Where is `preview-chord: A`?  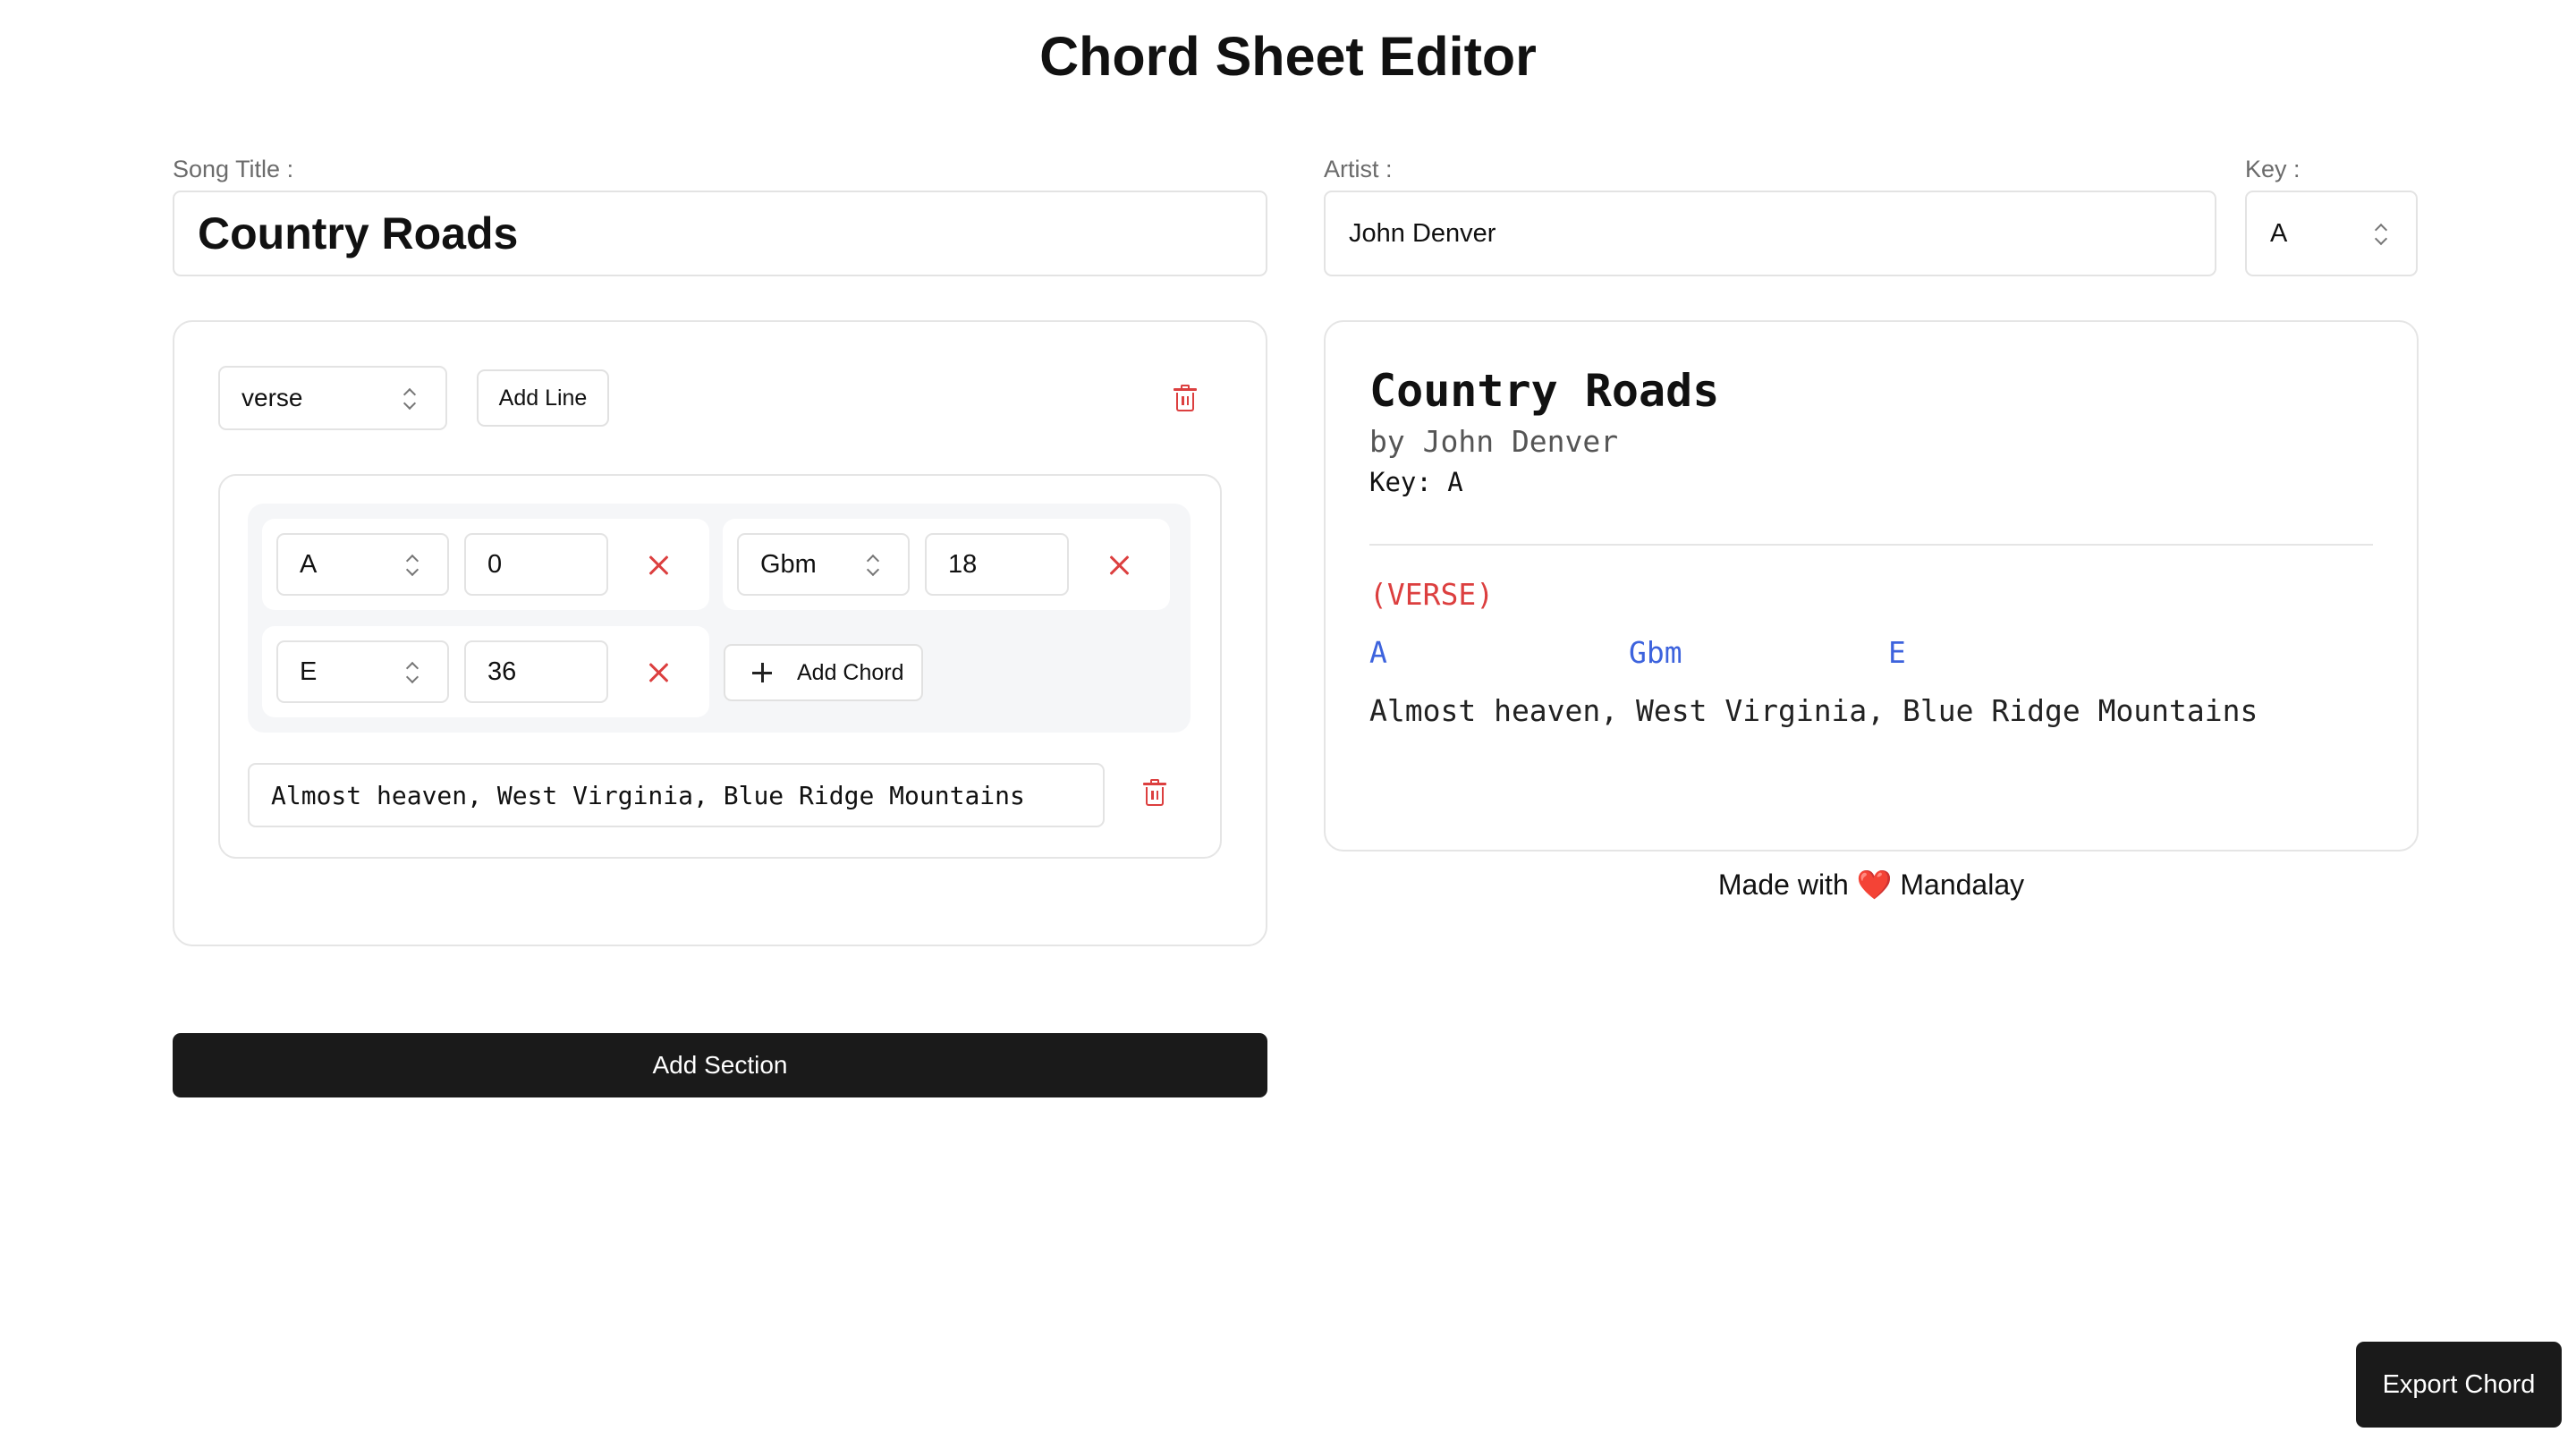 preview-chord: A is located at coordinates (1378, 652).